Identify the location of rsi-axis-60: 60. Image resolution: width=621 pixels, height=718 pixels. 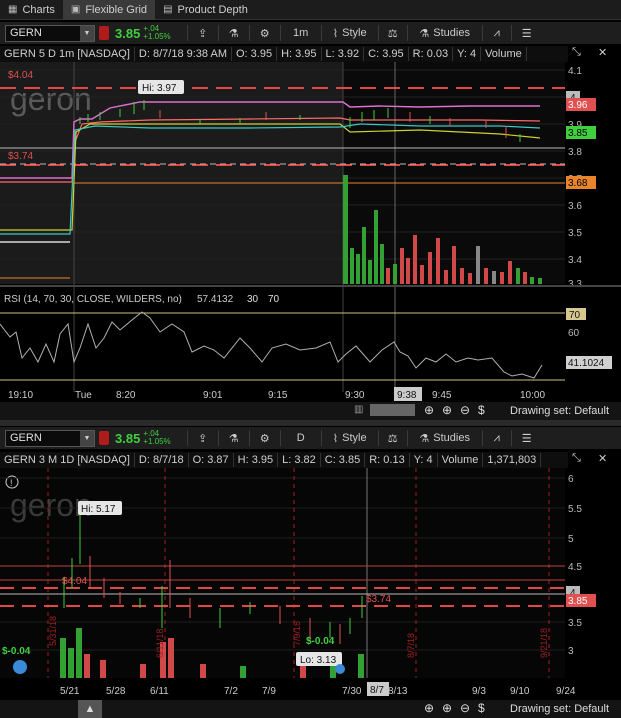
(574, 333).